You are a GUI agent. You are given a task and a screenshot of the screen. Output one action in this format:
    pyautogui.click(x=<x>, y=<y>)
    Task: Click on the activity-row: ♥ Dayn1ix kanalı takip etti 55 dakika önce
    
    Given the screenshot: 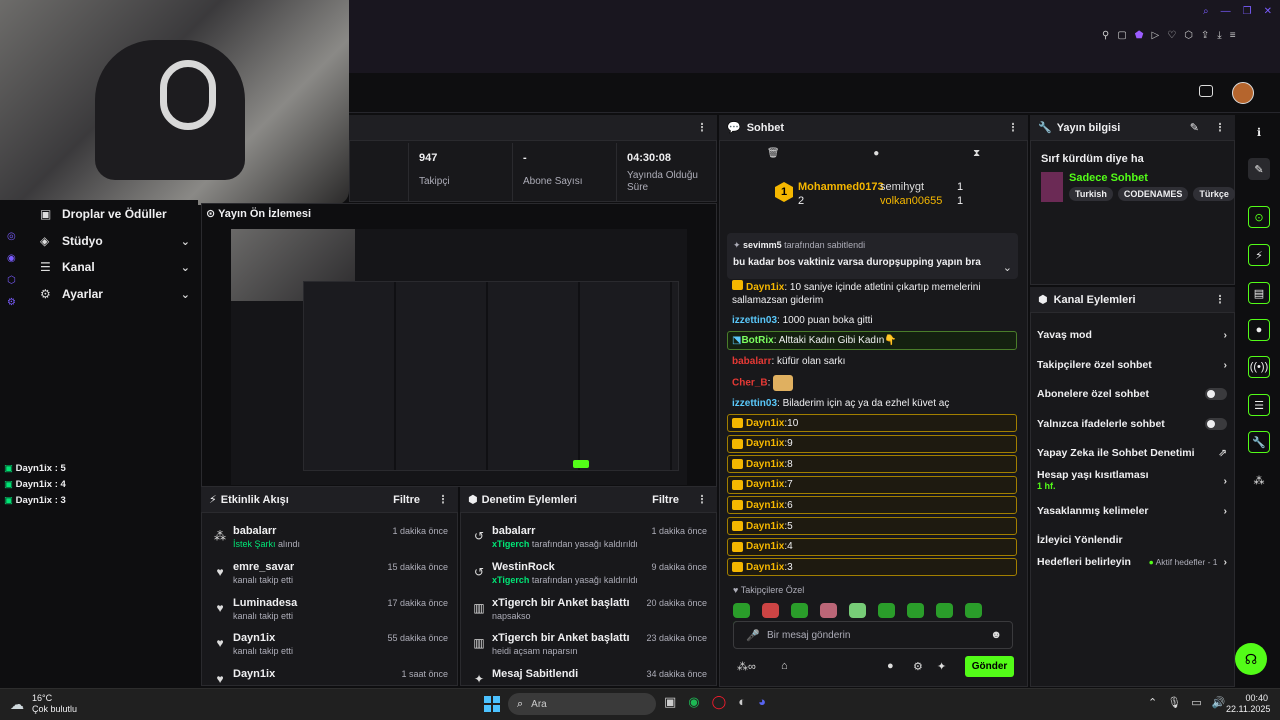 What is the action you would take?
    pyautogui.click(x=328, y=650)
    